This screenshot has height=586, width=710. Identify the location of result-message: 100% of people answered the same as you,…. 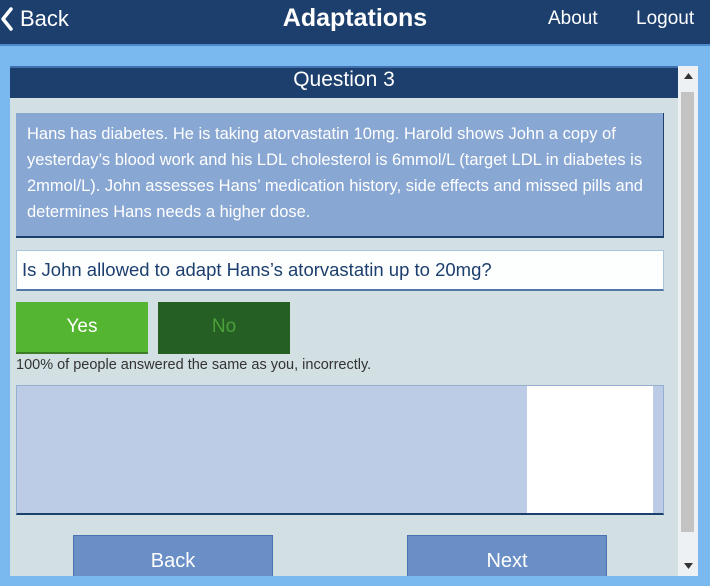
(194, 365).